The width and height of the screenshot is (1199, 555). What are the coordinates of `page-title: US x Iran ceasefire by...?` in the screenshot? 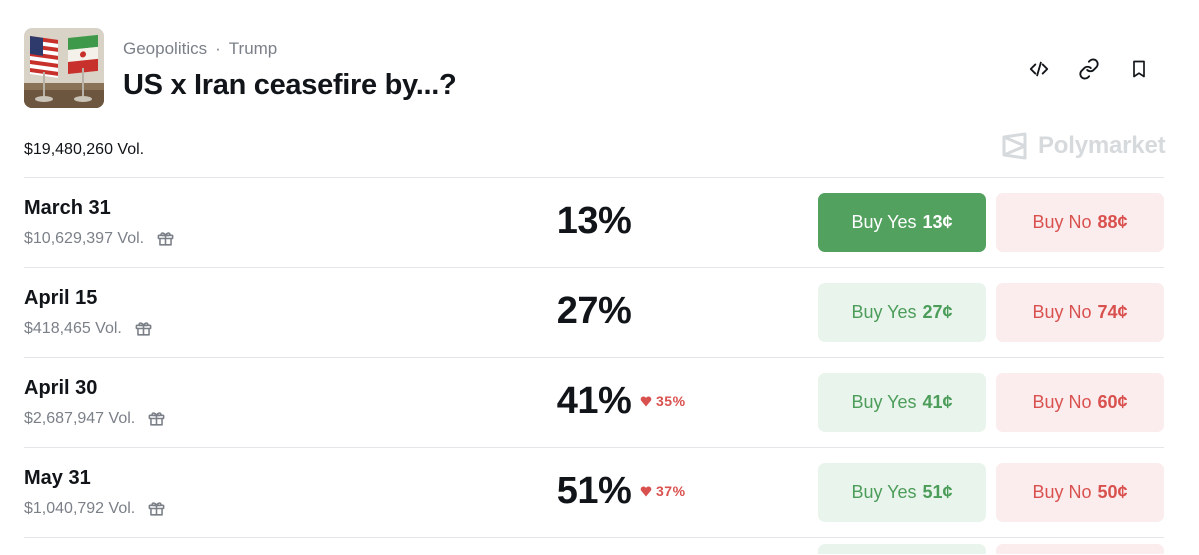 It's located at (290, 85).